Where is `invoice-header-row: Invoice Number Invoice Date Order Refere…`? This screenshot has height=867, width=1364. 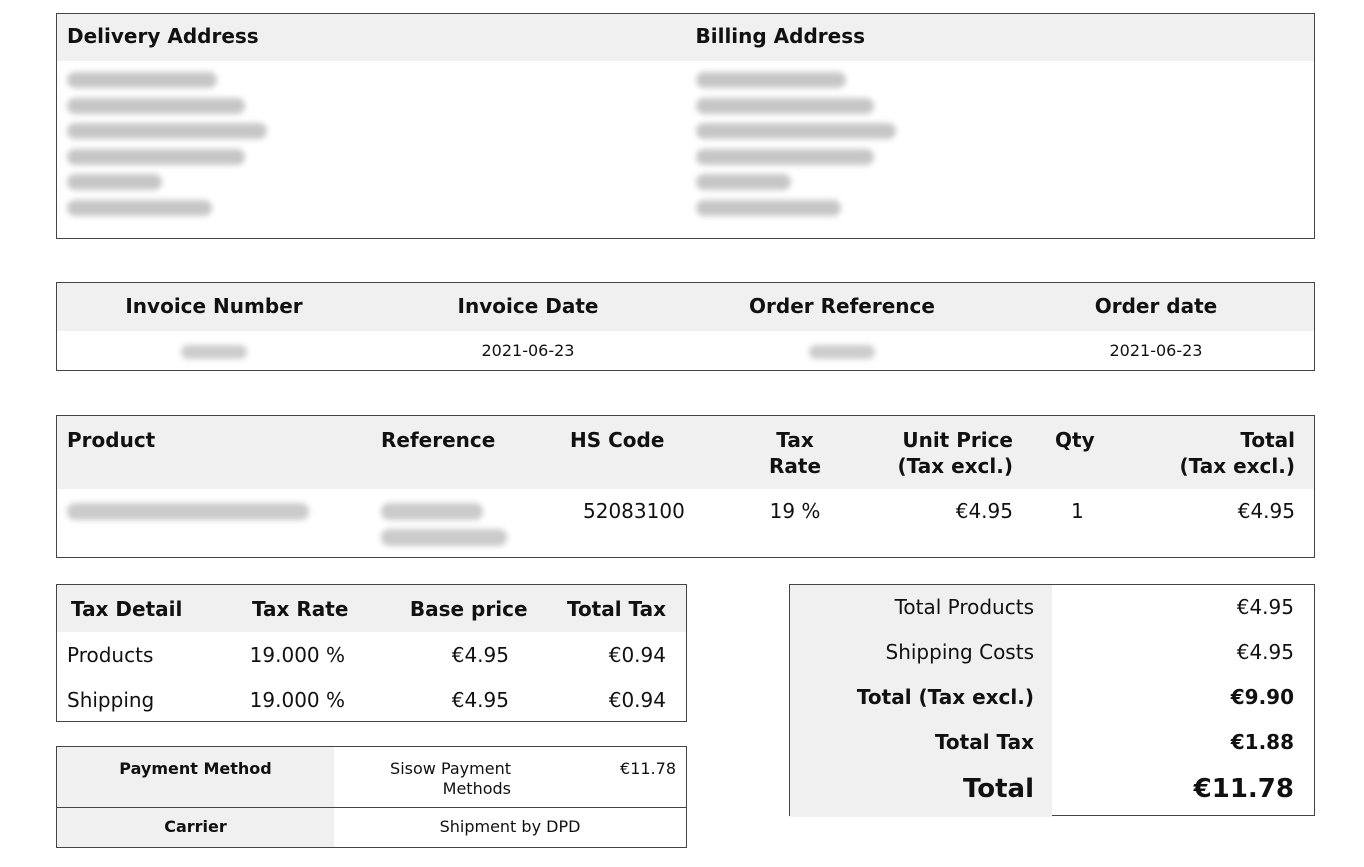 invoice-header-row: Invoice Number Invoice Date Order Refere… is located at coordinates (685, 307).